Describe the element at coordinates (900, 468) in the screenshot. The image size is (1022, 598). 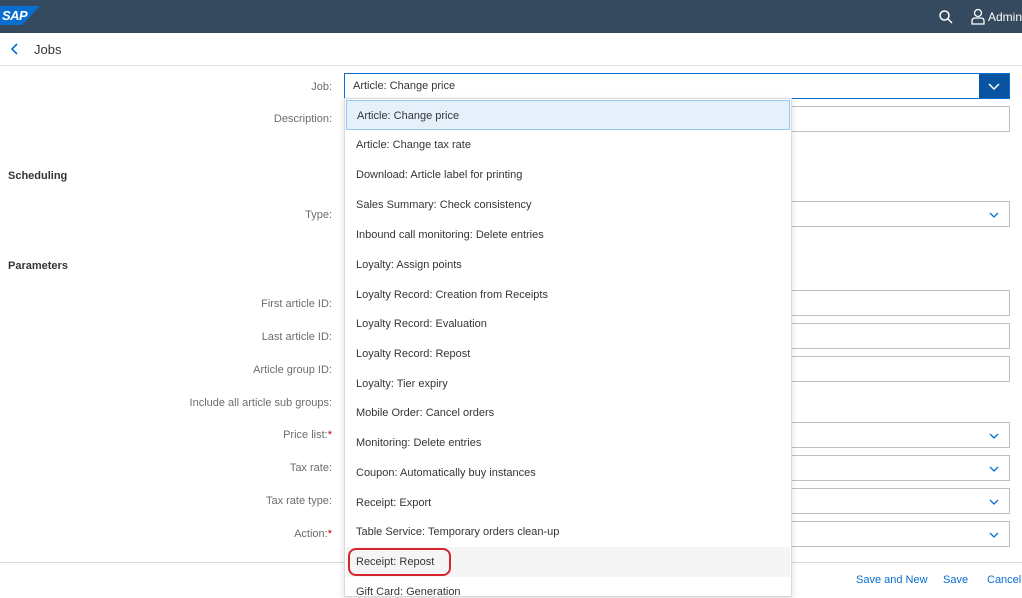
I see `tax-rate-select` at that location.